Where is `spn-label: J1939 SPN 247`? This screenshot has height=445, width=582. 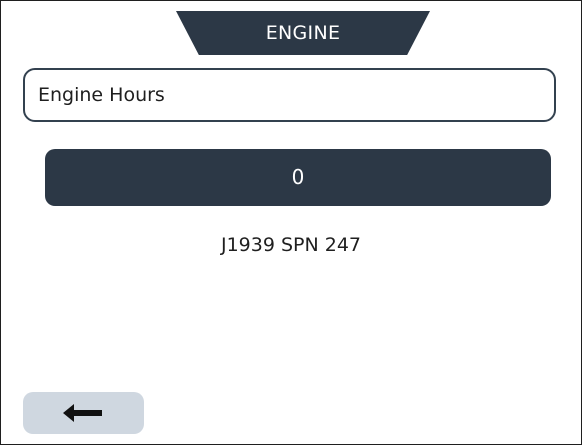
spn-label: J1939 SPN 247 is located at coordinates (291, 245).